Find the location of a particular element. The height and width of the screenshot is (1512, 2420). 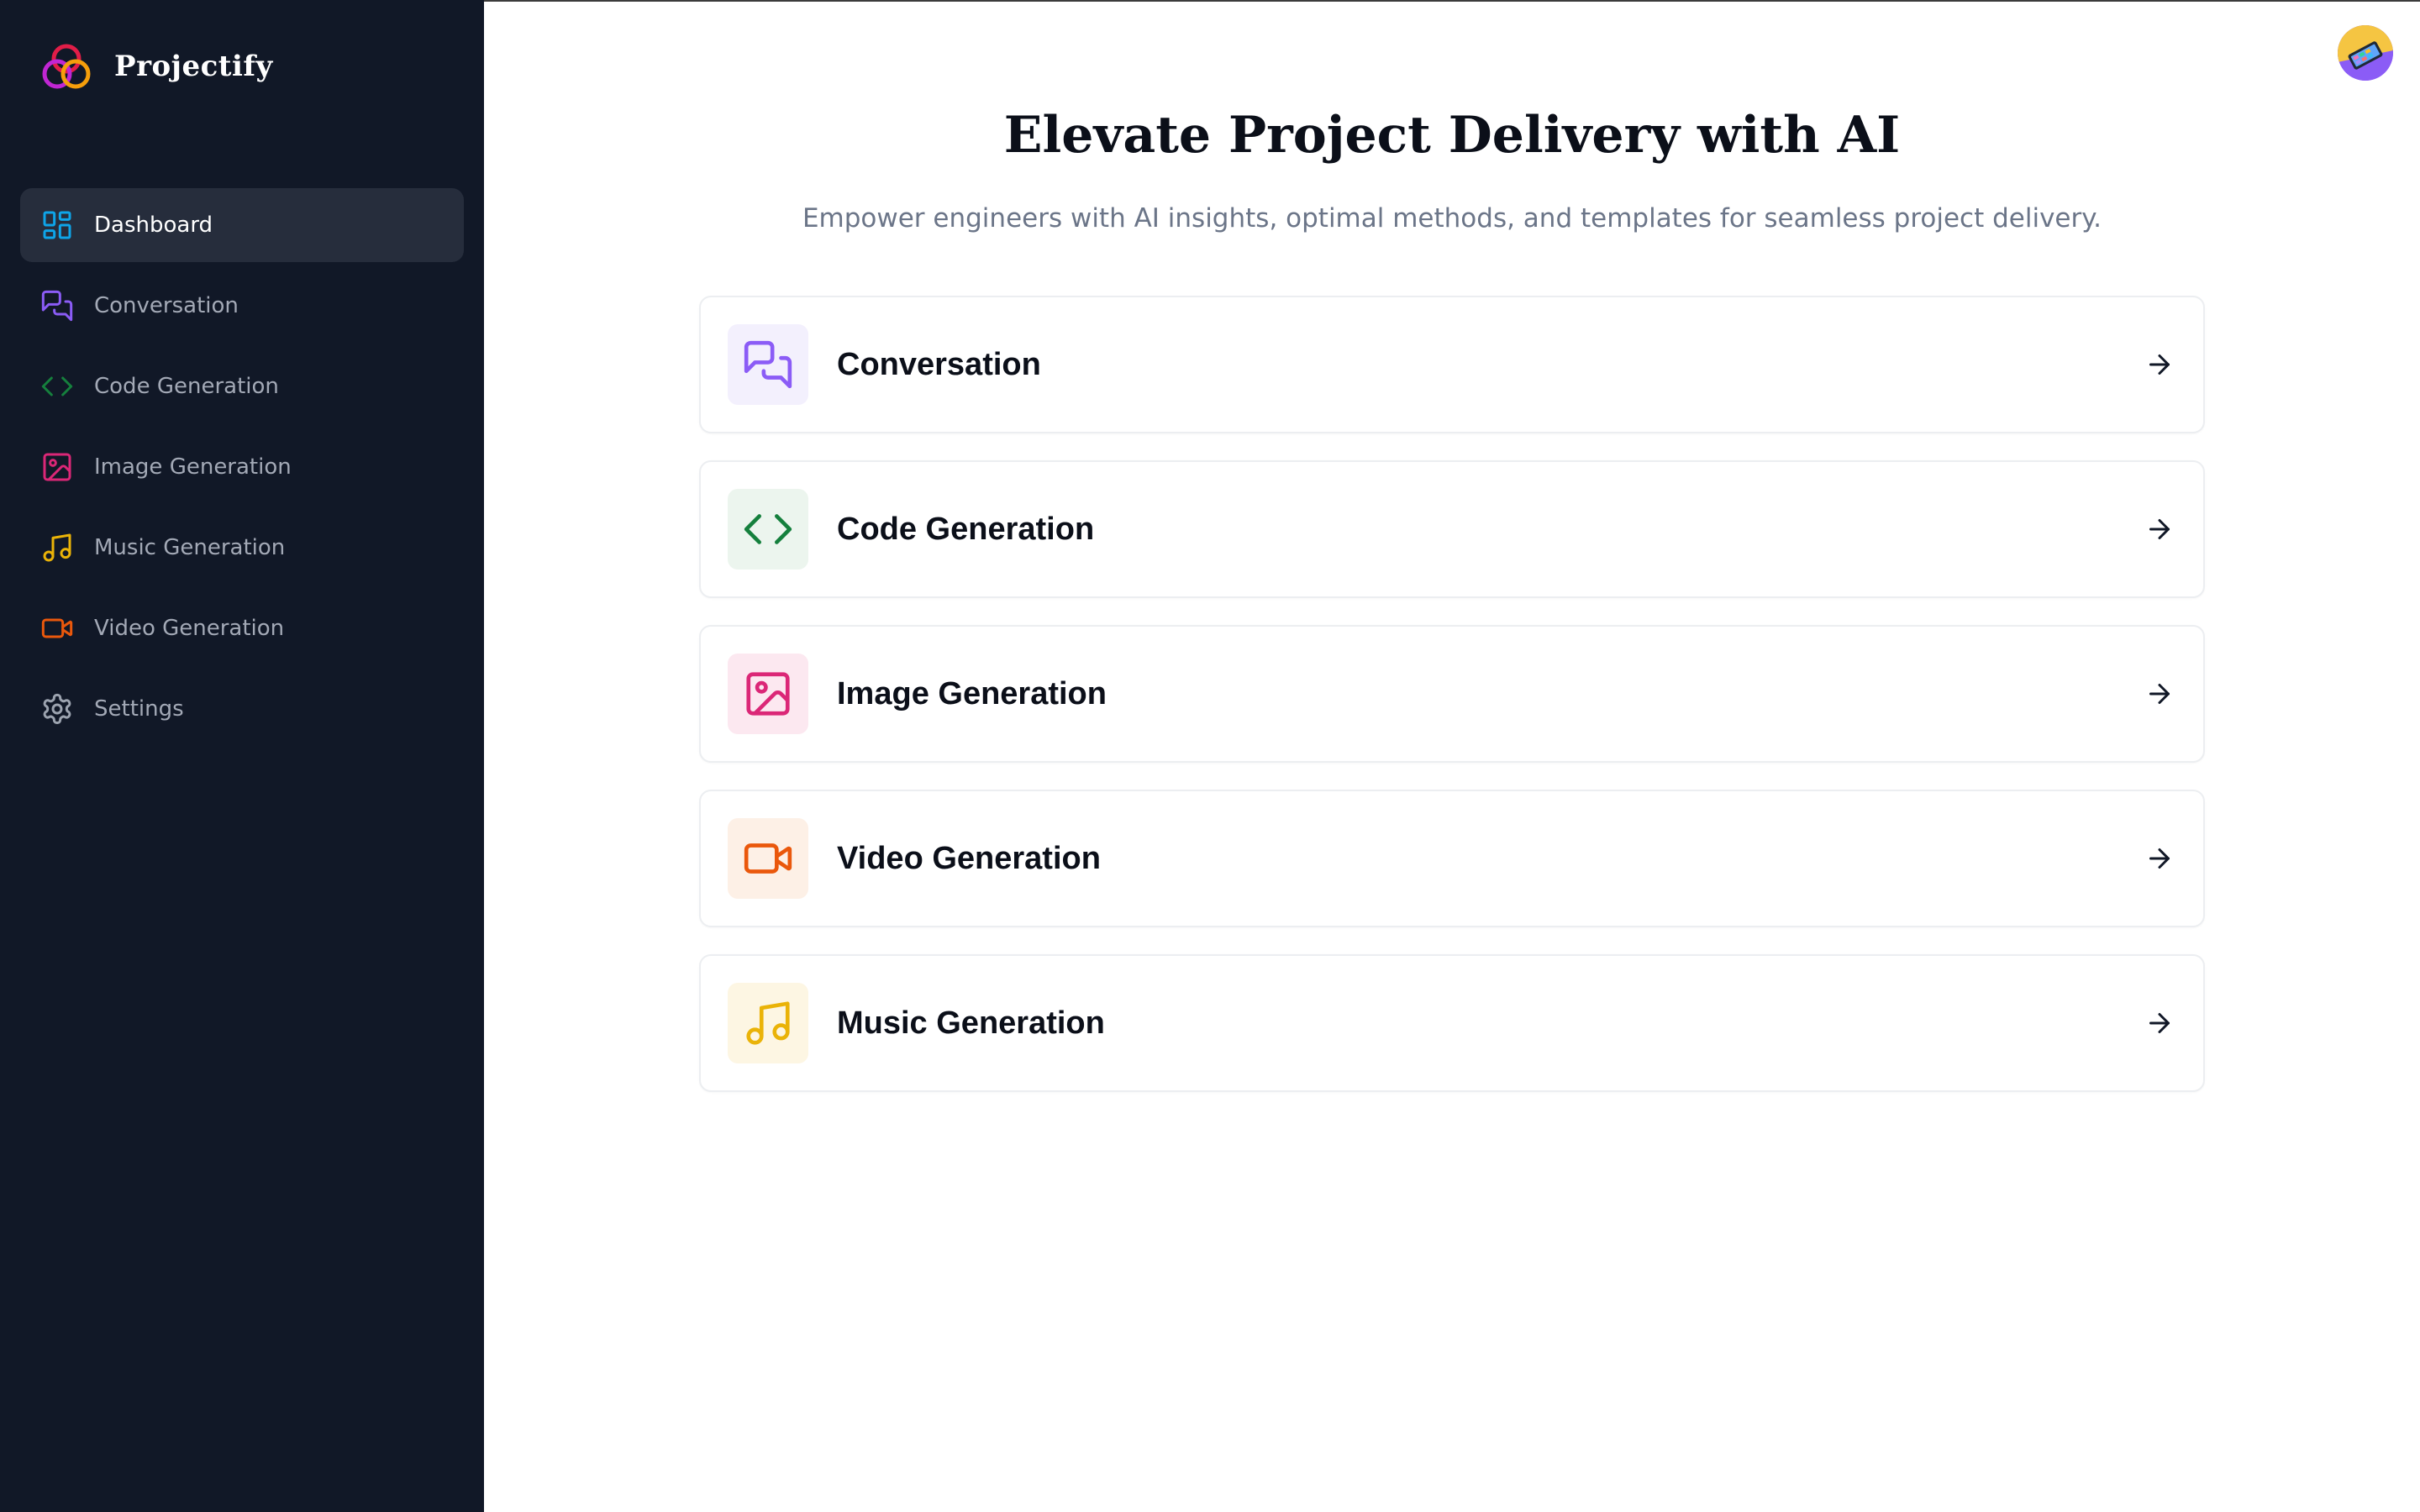

card-label: Music Generation is located at coordinates (971, 1023).